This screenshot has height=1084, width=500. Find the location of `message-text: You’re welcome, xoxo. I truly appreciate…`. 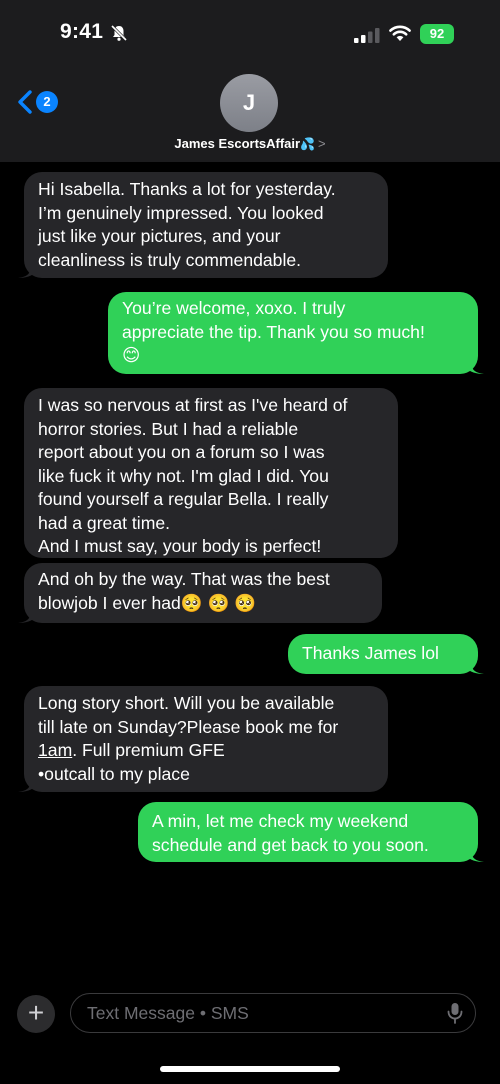

message-text: You’re welcome, xoxo. I truly appreciate… is located at coordinates (273, 331).